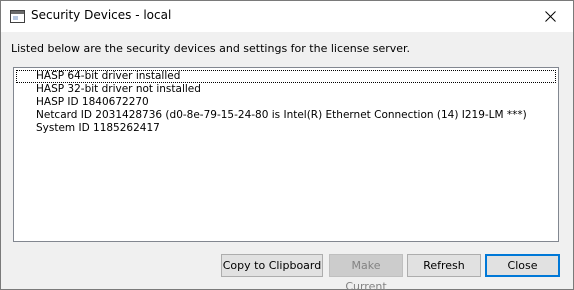 This screenshot has width=574, height=290. What do you see at coordinates (366, 272) in the screenshot?
I see `make-current-button: Make Current` at bounding box center [366, 272].